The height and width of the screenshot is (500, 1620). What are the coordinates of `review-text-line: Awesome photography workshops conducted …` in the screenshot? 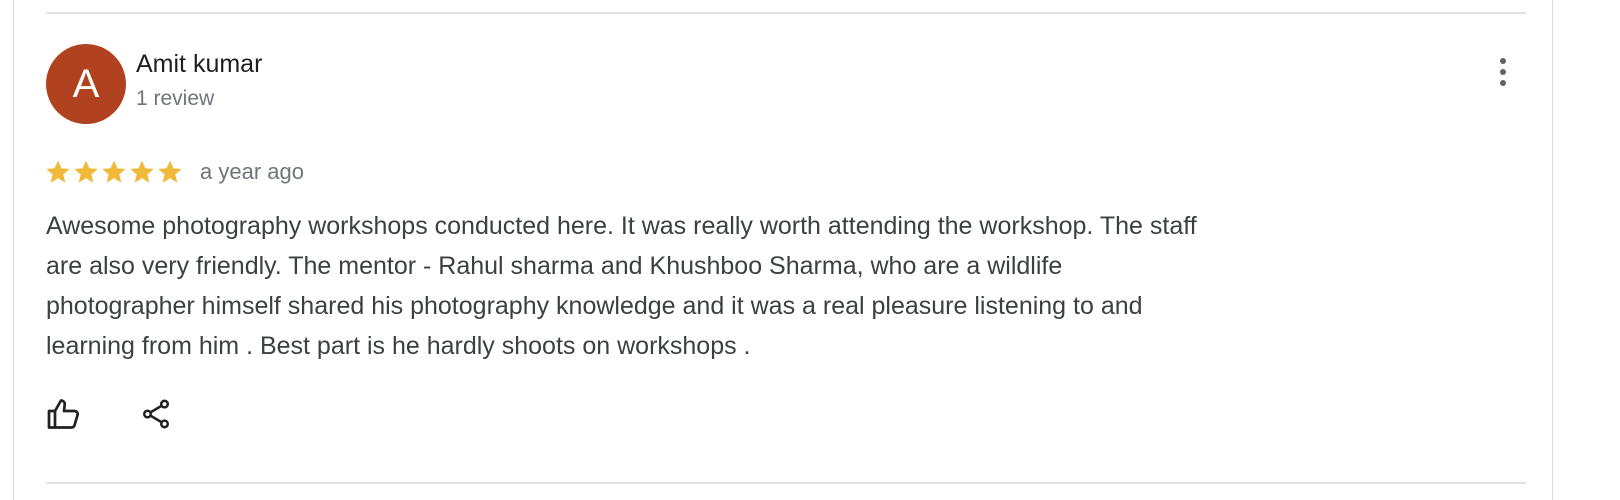 It's located at (621, 226).